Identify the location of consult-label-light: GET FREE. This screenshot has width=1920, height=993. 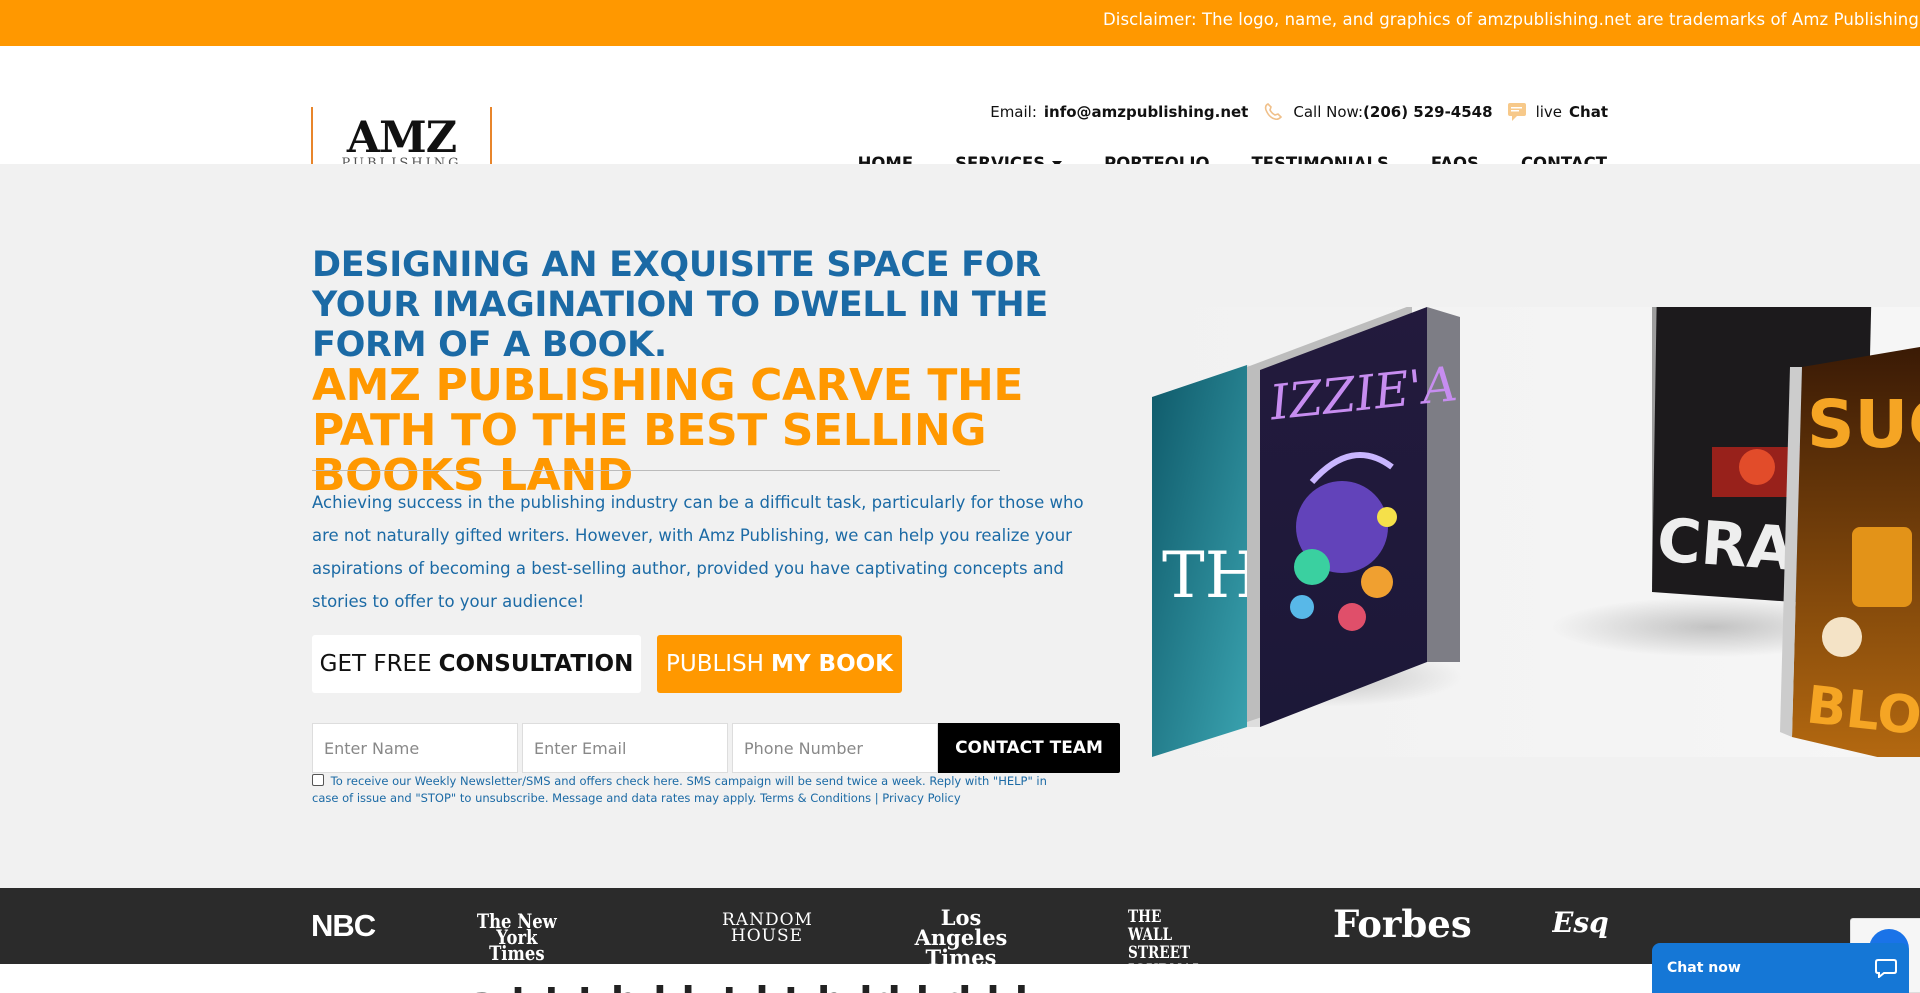
(375, 664).